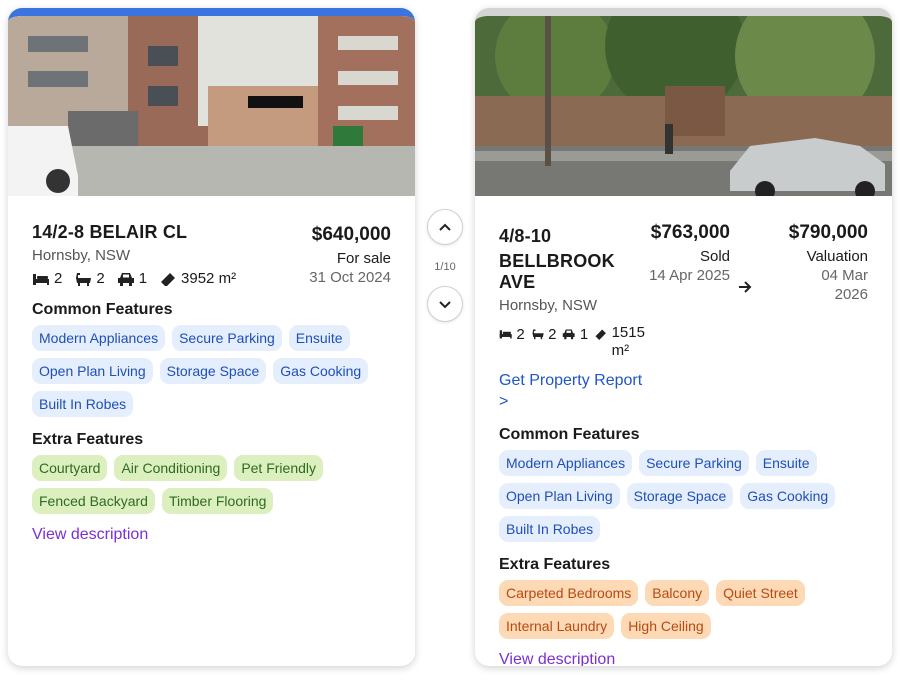 The width and height of the screenshot is (900, 698). What do you see at coordinates (350, 277) in the screenshot?
I see `sale-date: 31 Oct 2024` at bounding box center [350, 277].